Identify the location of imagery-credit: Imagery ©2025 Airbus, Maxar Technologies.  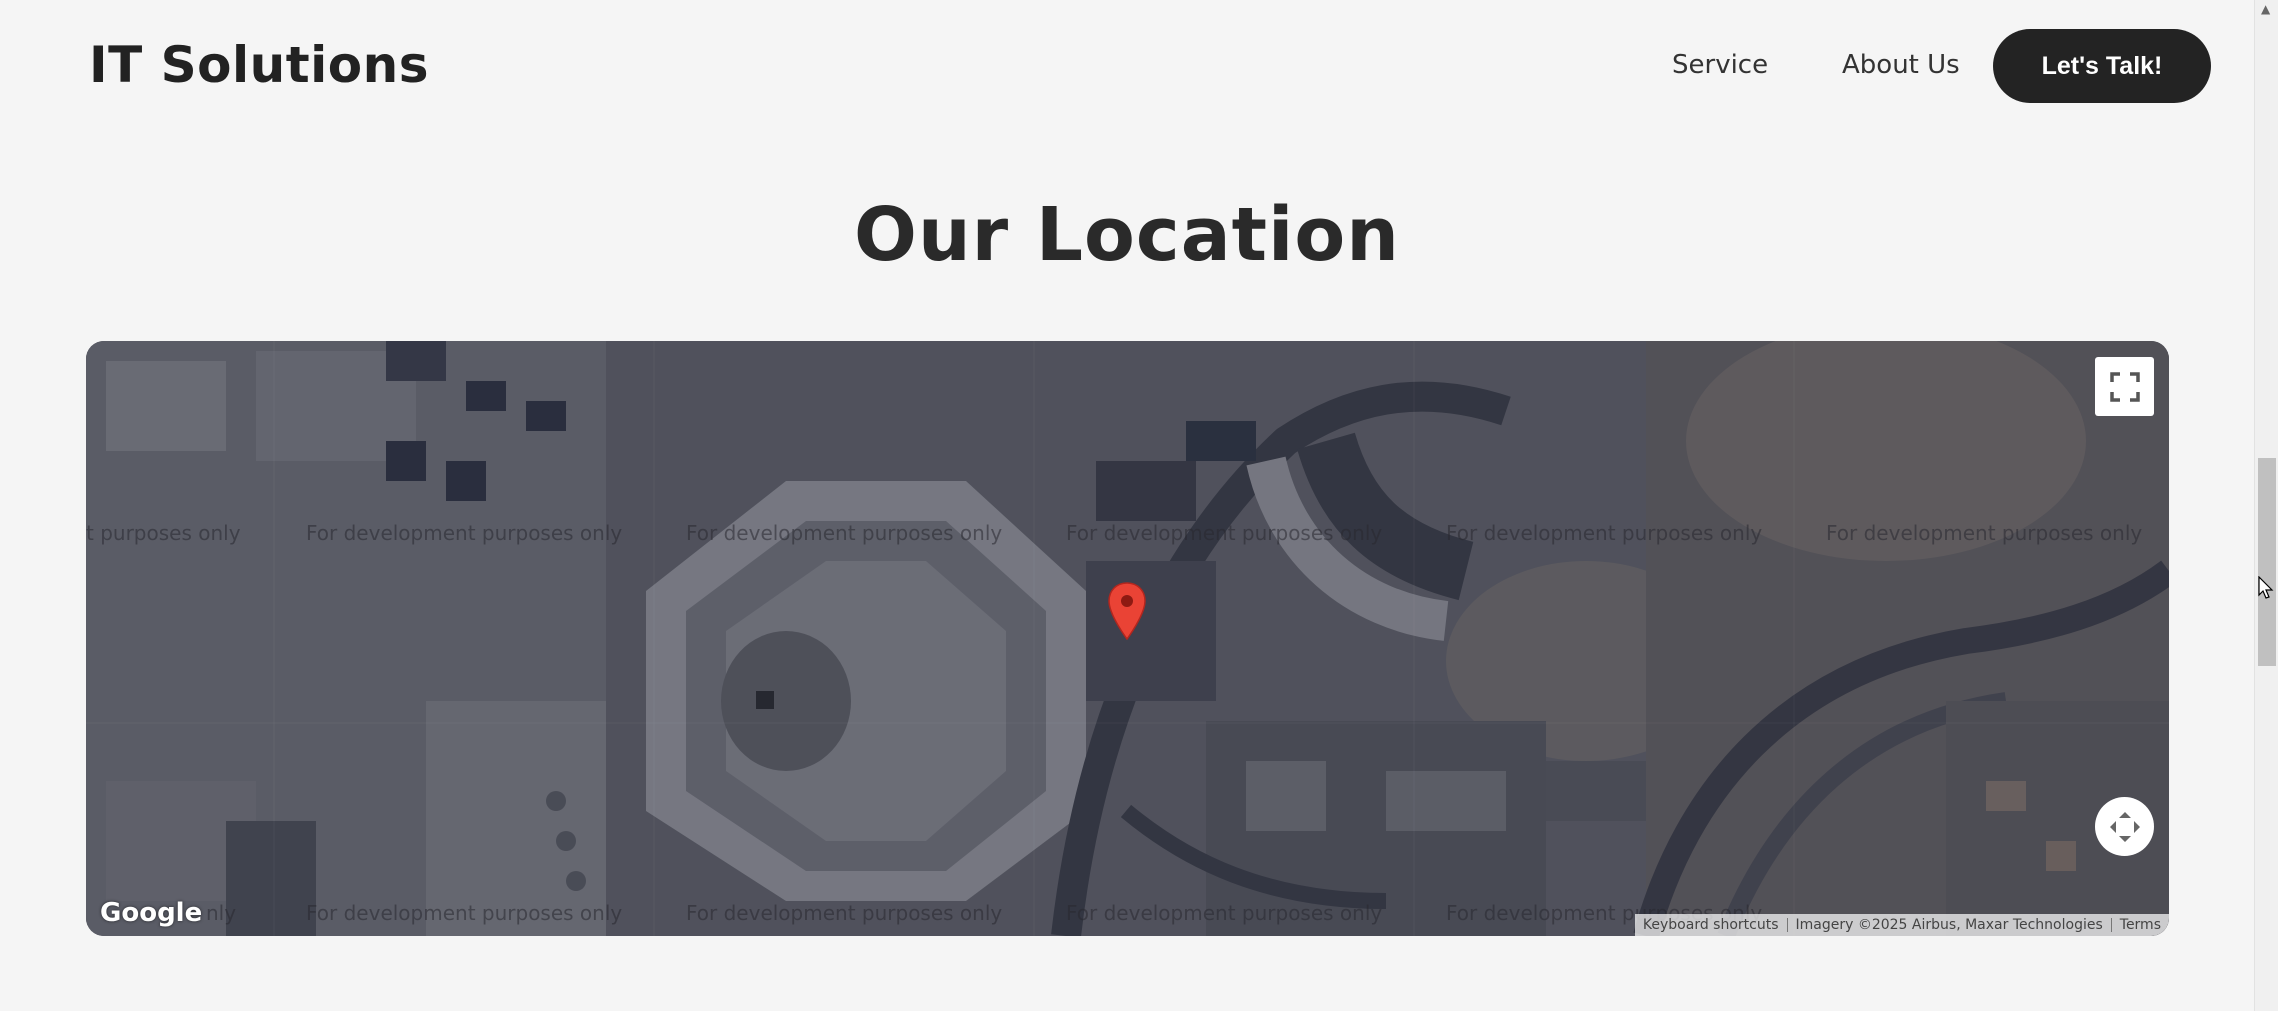
(1949, 925).